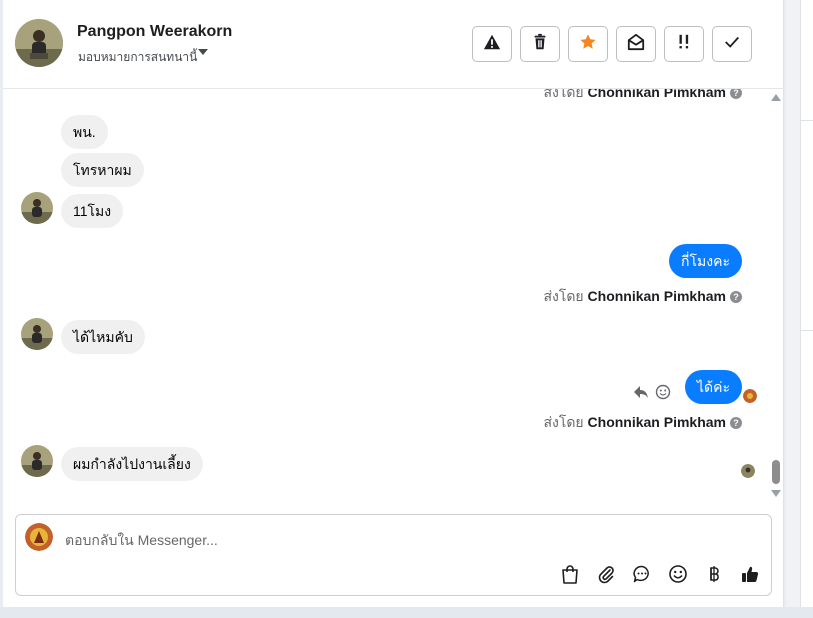  I want to click on agent-avatar, so click(39, 537).